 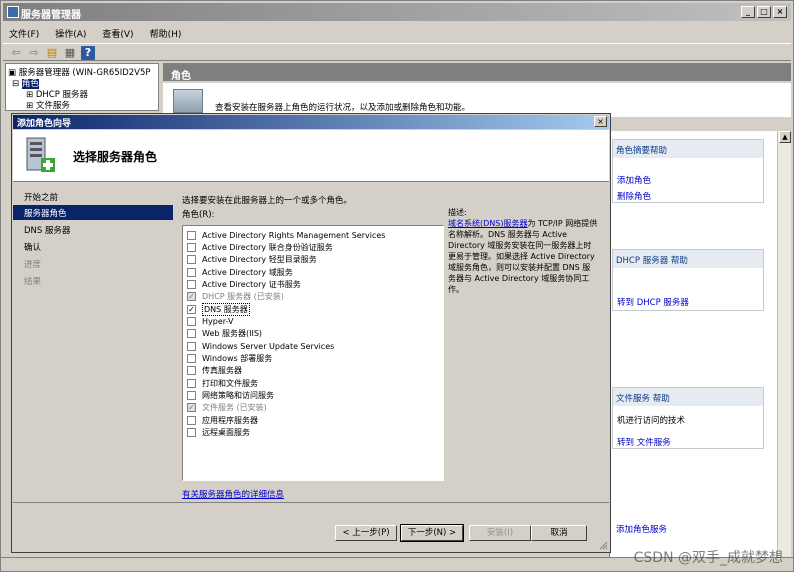 What do you see at coordinates (457, 212) in the screenshot?
I see `description-label: 描述:` at bounding box center [457, 212].